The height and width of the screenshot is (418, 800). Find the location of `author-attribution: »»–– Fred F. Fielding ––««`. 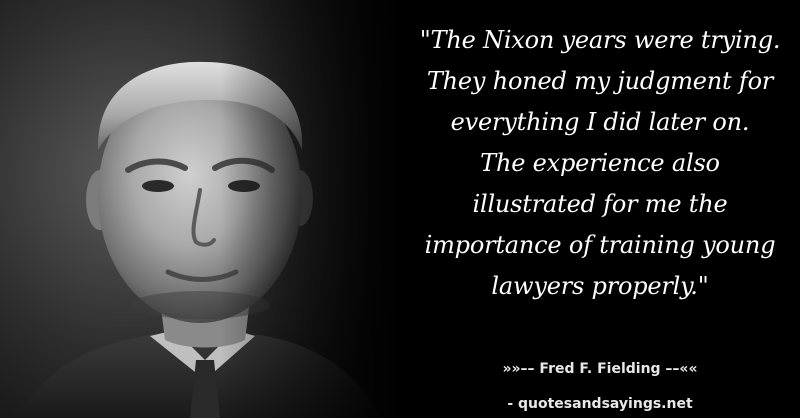

author-attribution: »»–– Fred F. Fielding ––«« is located at coordinates (600, 369).